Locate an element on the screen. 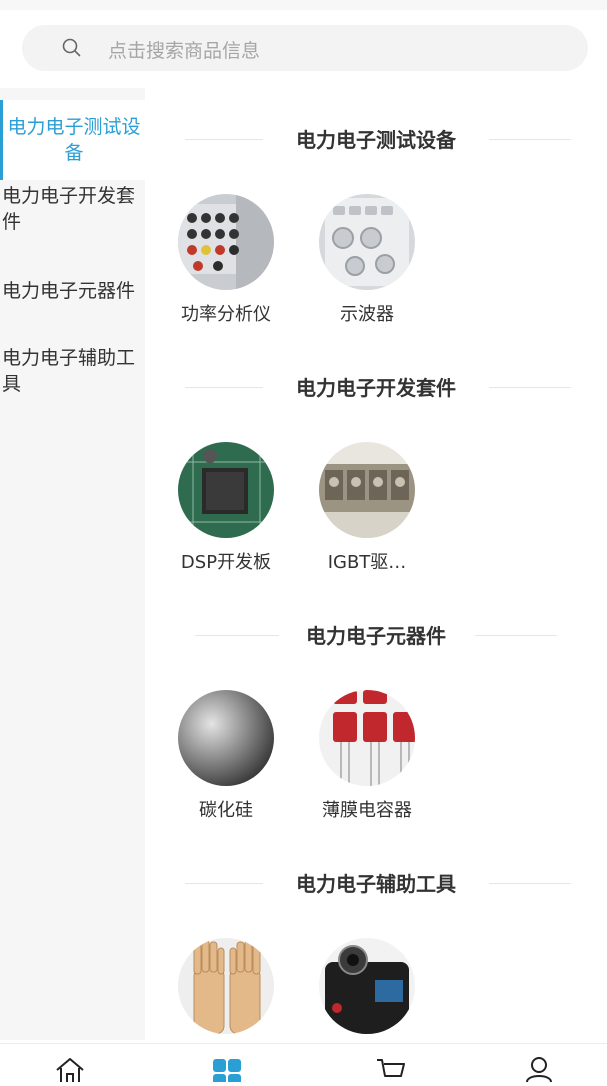 This screenshot has width=607, height=1086. sidebar-item-dev-kits: 电力电子开发套件 is located at coordinates (72, 209).